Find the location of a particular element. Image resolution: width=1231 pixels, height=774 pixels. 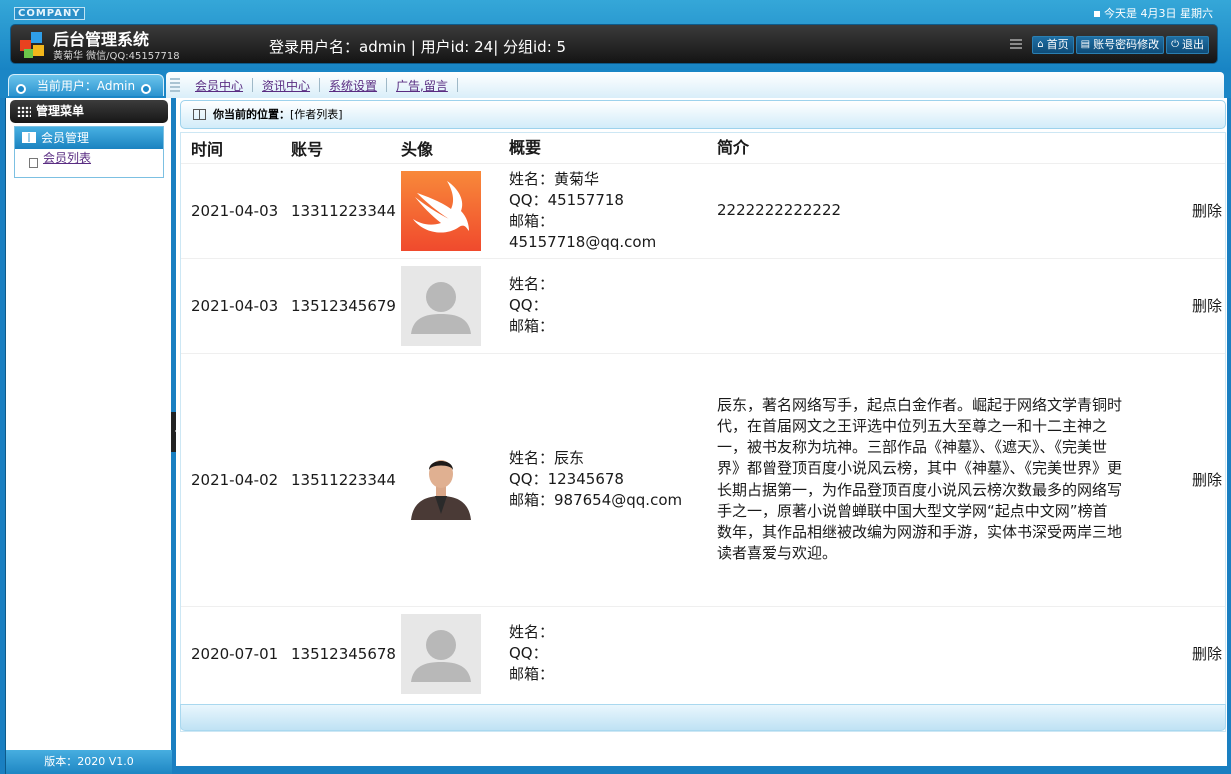

document-icon is located at coordinates (33, 163).